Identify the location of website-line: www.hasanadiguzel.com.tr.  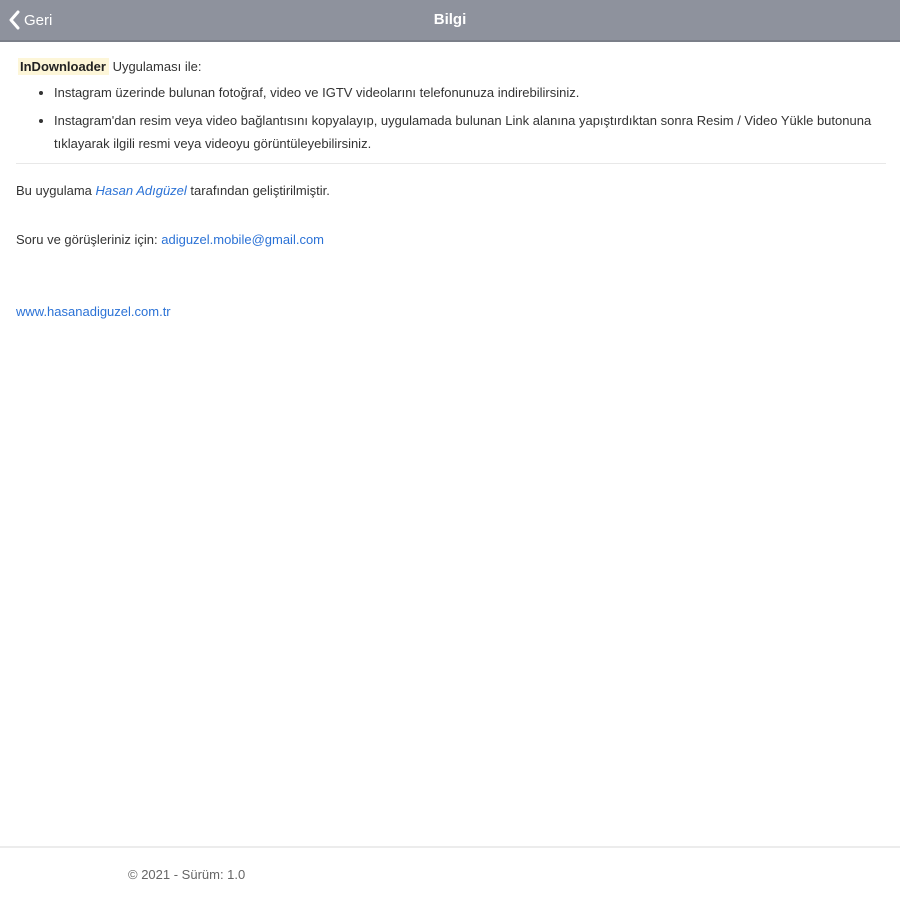
(451, 312).